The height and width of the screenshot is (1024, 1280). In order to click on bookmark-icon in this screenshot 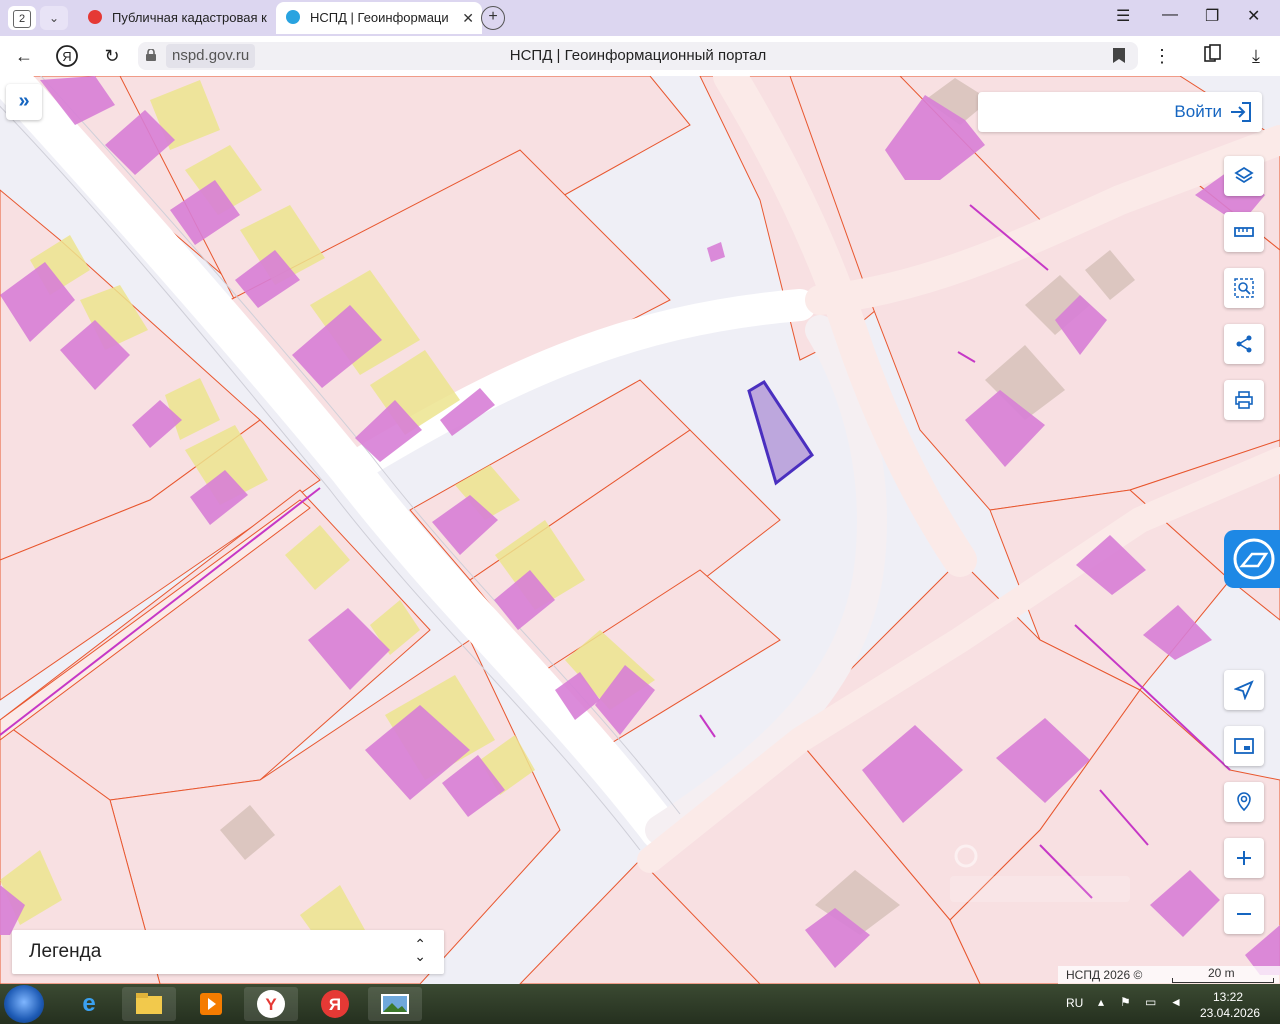, I will do `click(1119, 55)`.